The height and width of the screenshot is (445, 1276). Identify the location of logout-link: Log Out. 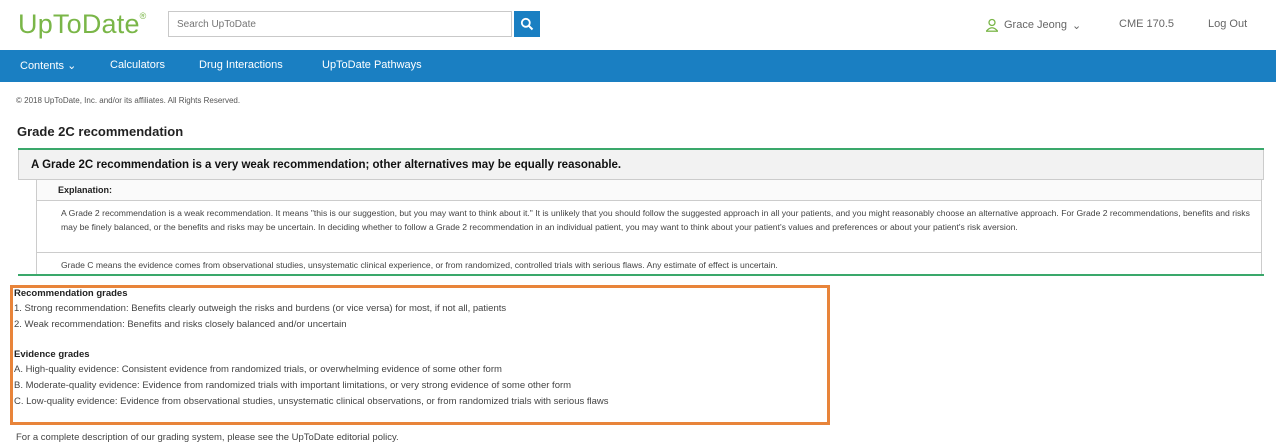
(1227, 24).